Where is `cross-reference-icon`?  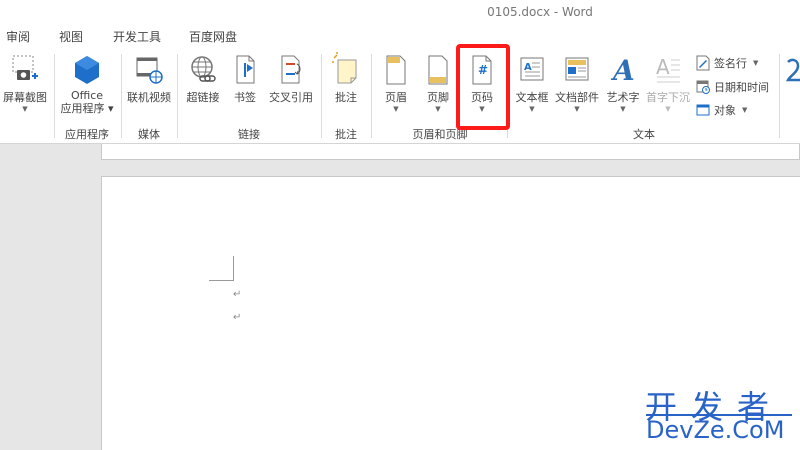
cross-reference-icon is located at coordinates (291, 70).